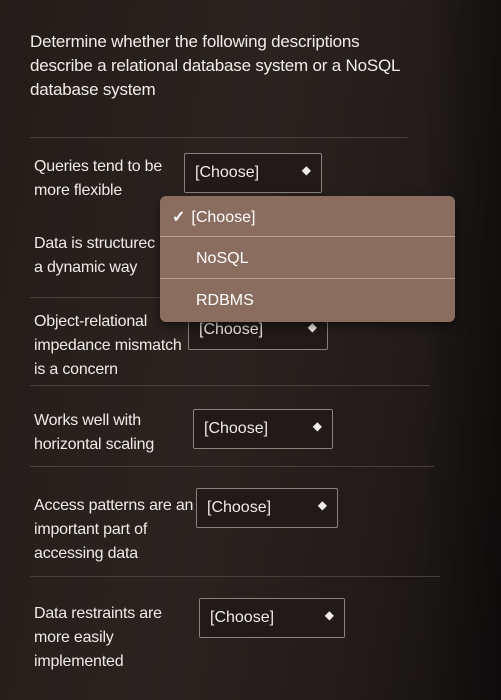 This screenshot has height=700, width=501. What do you see at coordinates (307, 301) in the screenshot?
I see `dropdown-option-rdbms: RDBMS` at bounding box center [307, 301].